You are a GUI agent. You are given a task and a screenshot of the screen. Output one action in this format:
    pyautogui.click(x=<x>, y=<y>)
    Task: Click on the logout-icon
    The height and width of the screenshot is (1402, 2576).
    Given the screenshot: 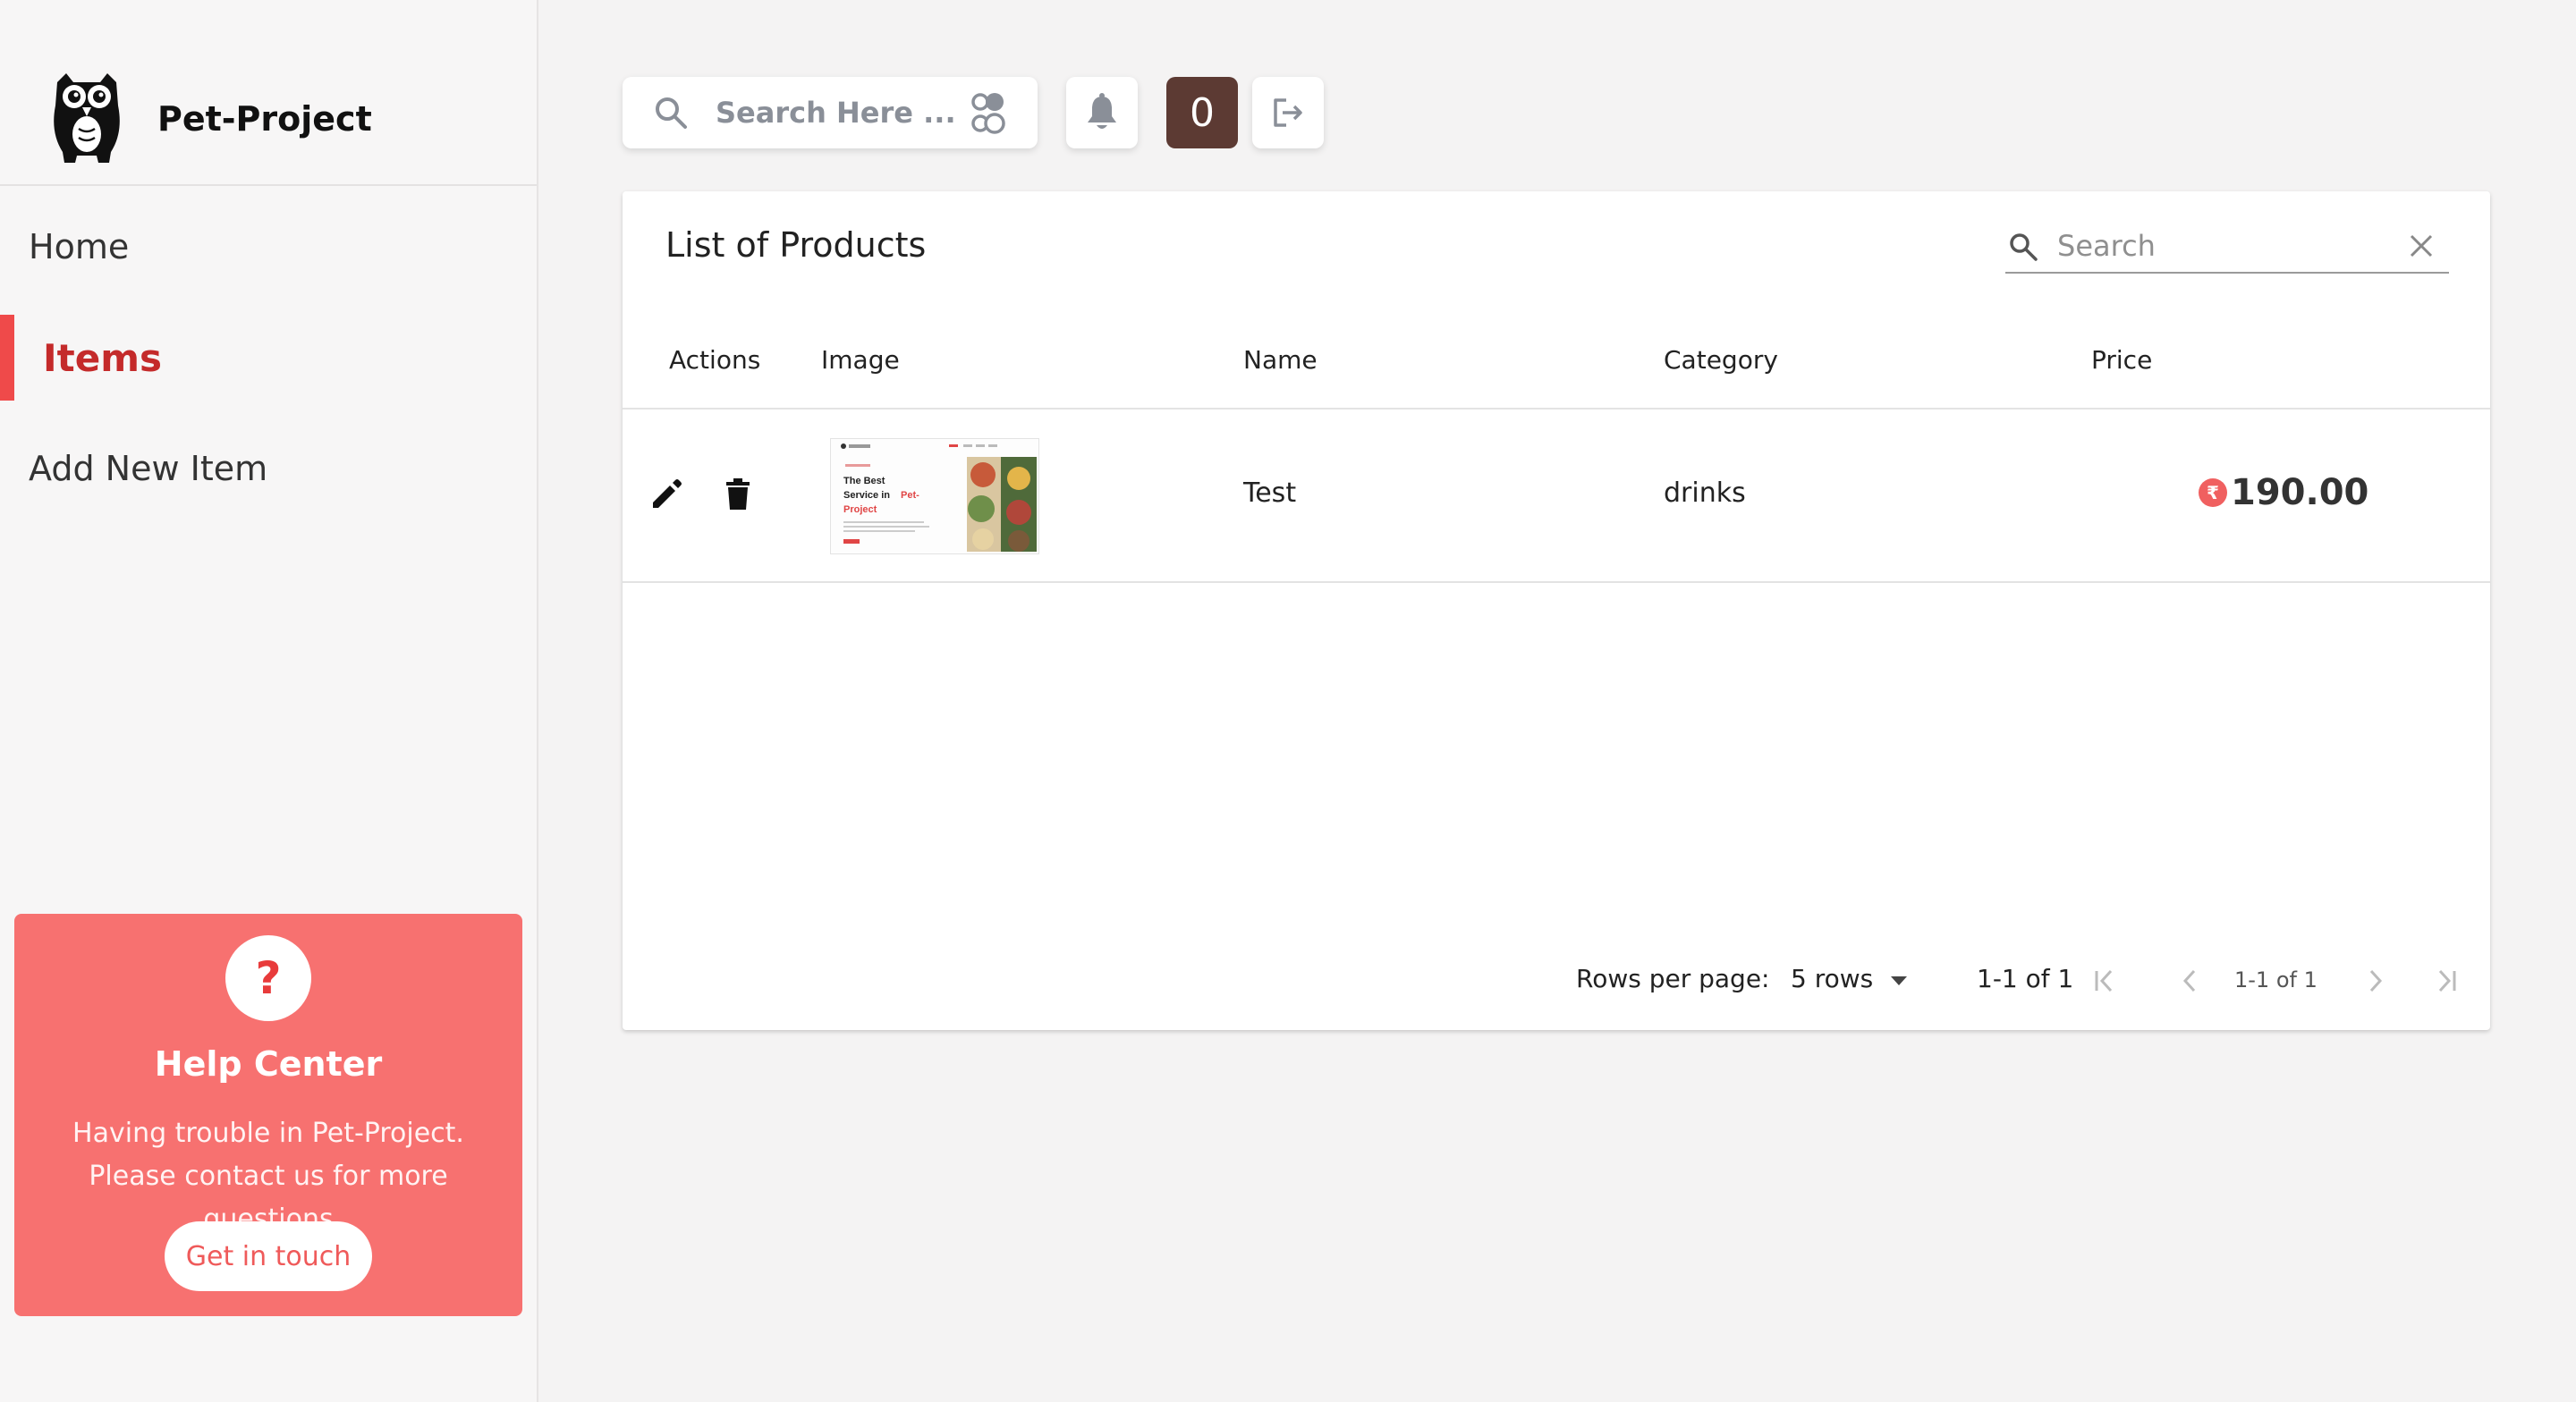 What is the action you would take?
    pyautogui.click(x=1288, y=112)
    